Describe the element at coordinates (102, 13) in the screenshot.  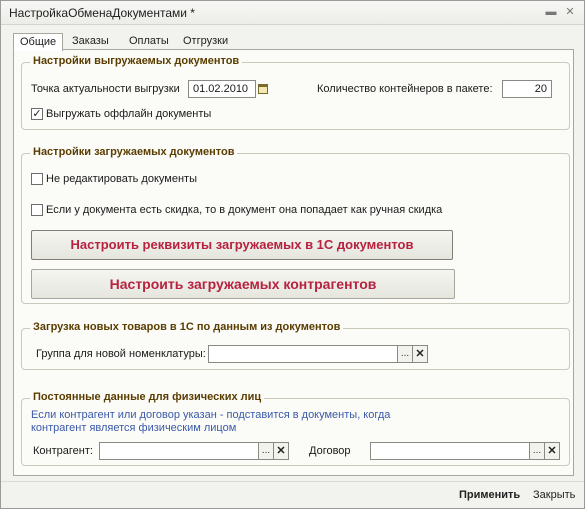
I see `window-title: НастройкаОбменаДокументами *` at that location.